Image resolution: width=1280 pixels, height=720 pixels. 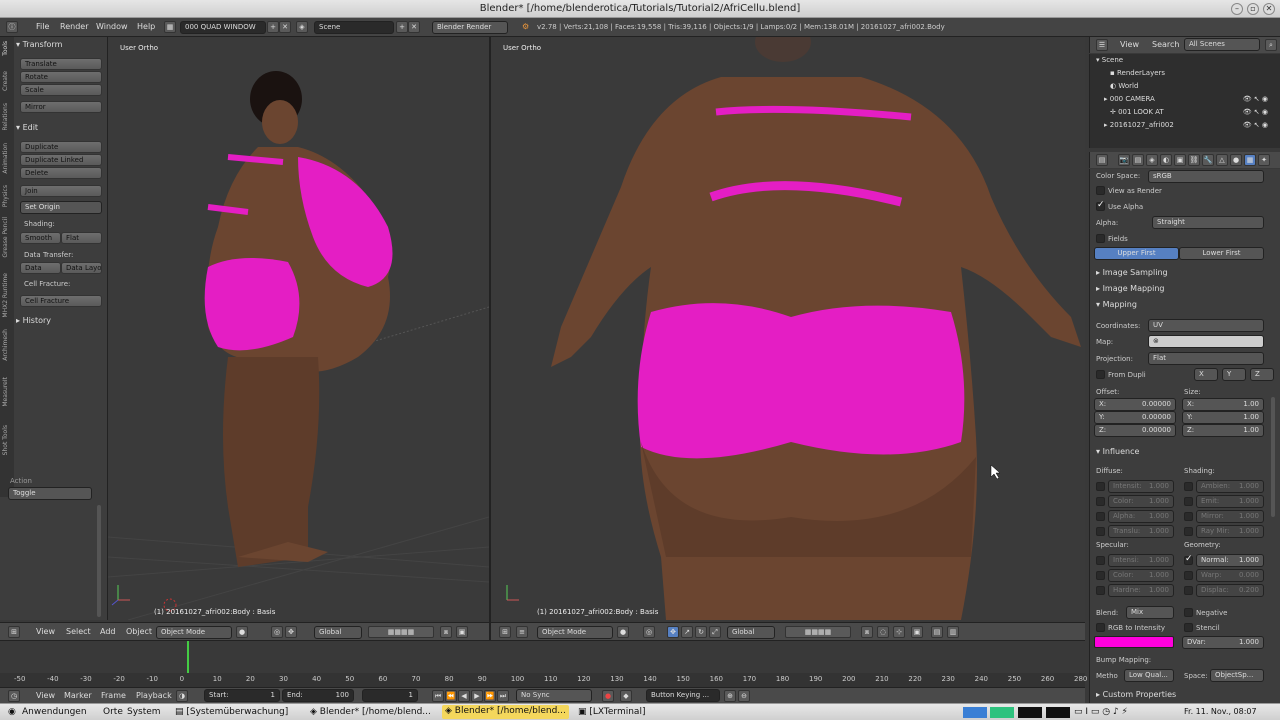 What do you see at coordinates (74, 26) in the screenshot?
I see `menu-render: Render` at bounding box center [74, 26].